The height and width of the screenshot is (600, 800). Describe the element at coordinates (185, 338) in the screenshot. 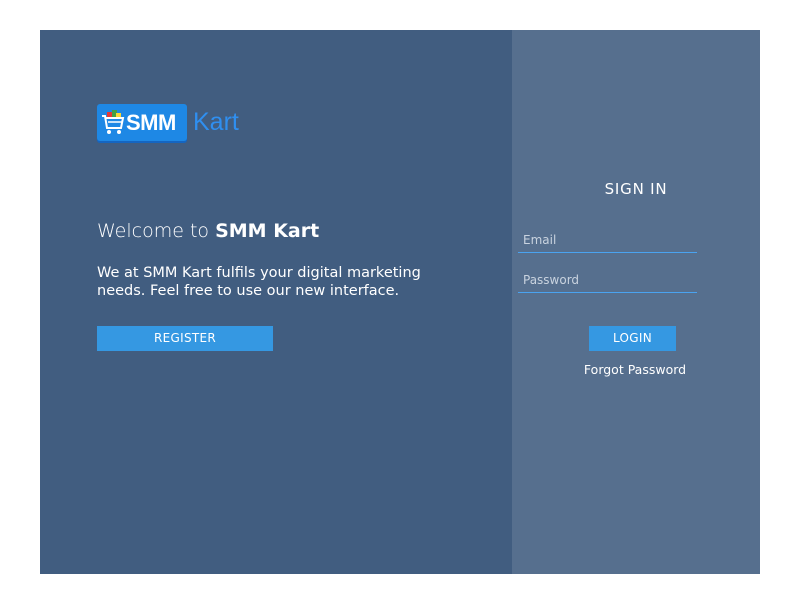

I see `register-button: REGISTER` at that location.